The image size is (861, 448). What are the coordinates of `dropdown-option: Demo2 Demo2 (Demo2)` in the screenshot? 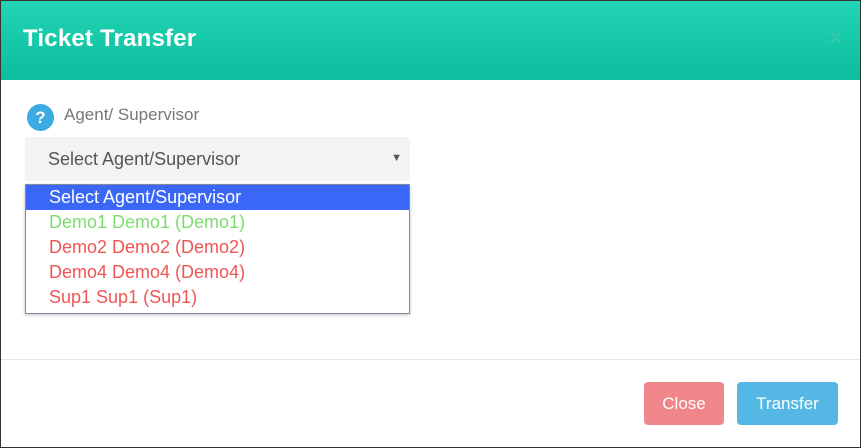 It's located at (217, 247).